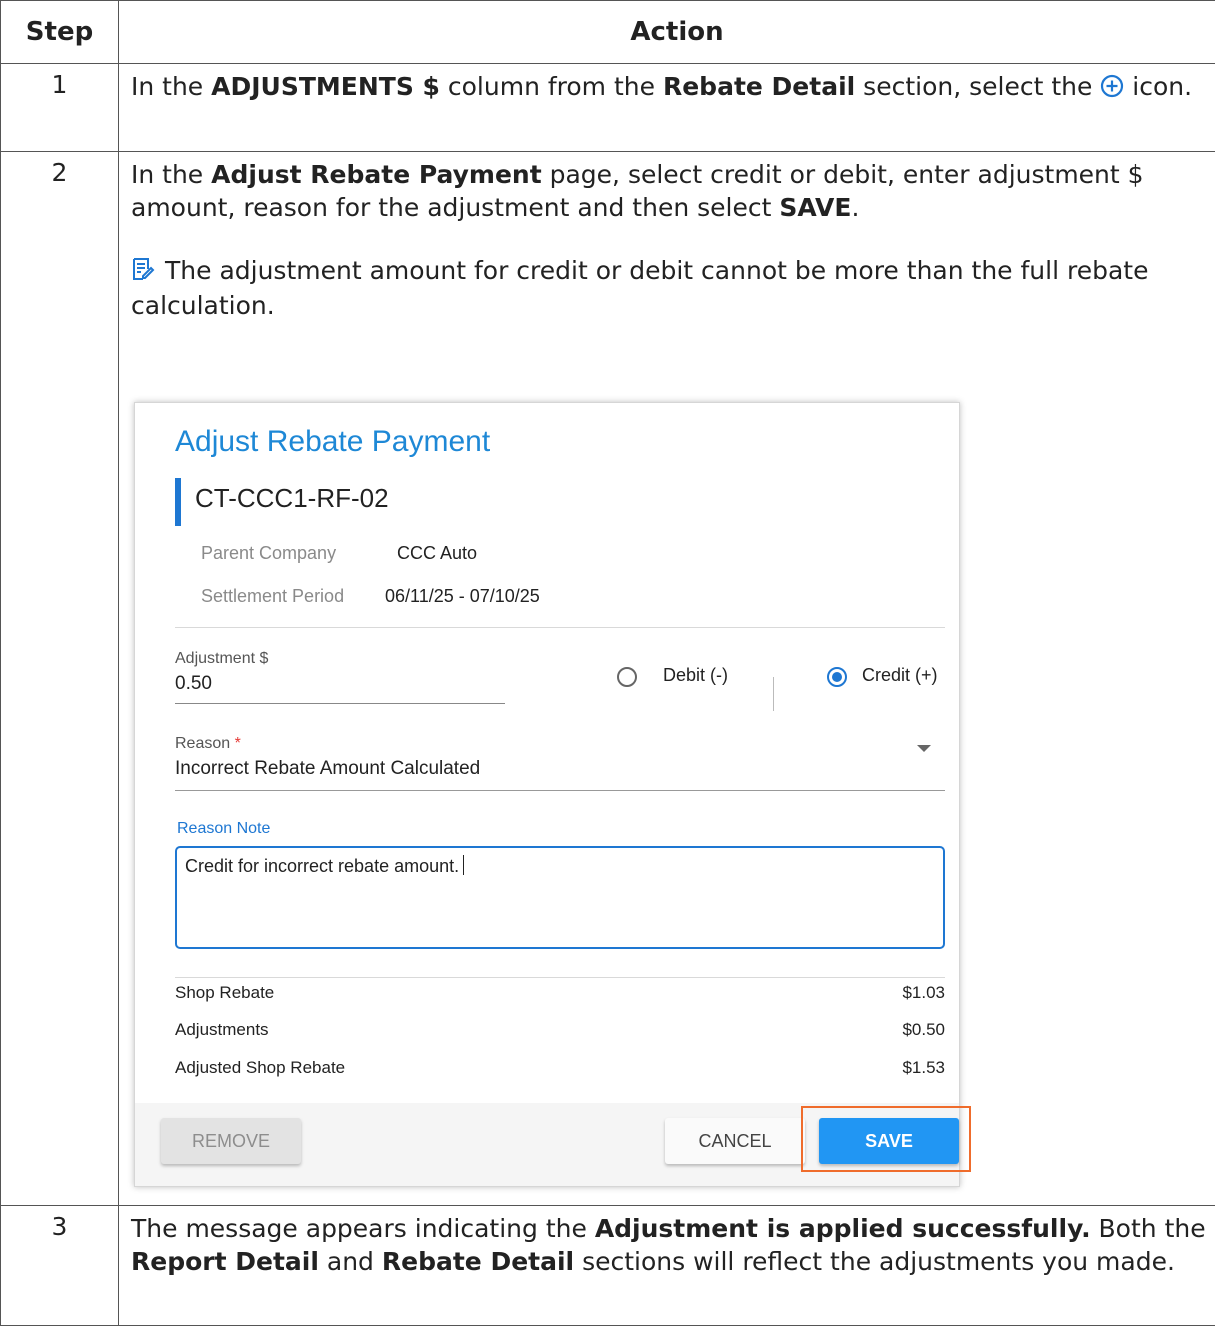 Image resolution: width=1215 pixels, height=1338 pixels. What do you see at coordinates (143, 272) in the screenshot?
I see `note-icon` at bounding box center [143, 272].